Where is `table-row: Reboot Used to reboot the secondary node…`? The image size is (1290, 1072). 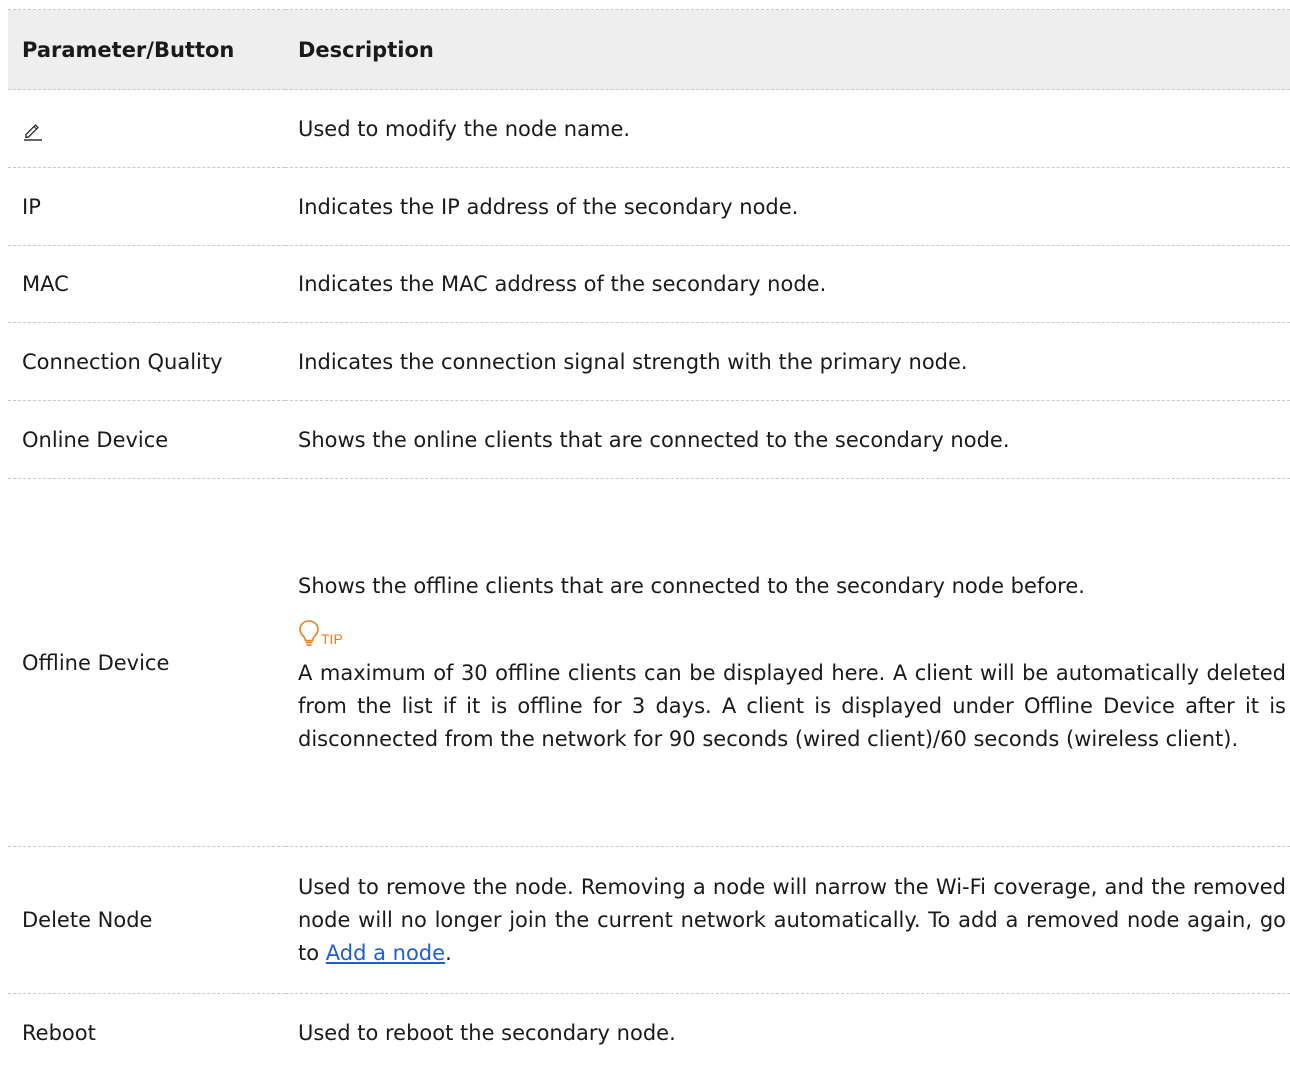 table-row: Reboot Used to reboot the secondary node… is located at coordinates (649, 1033).